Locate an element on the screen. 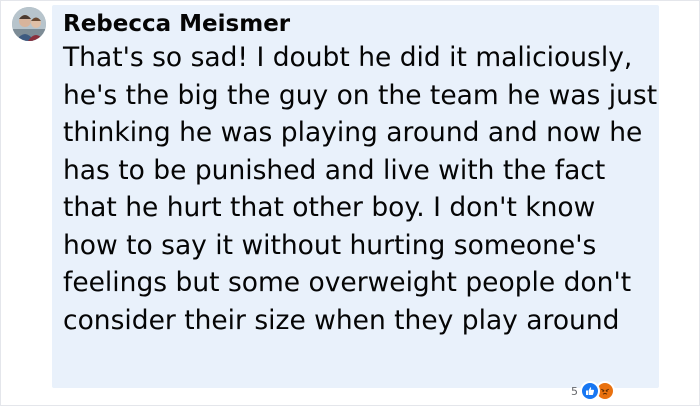  avatar is located at coordinates (29, 24).